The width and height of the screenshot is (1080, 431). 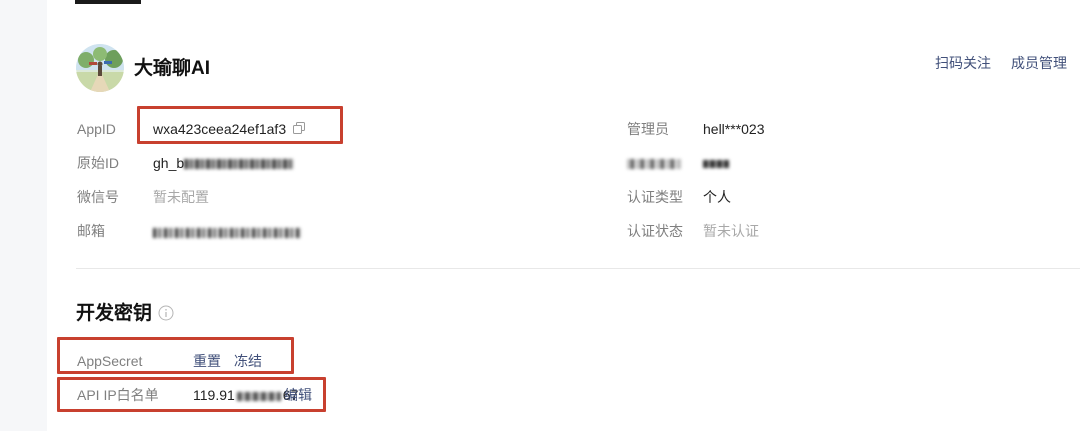 I want to click on active-tab-indicator, so click(x=108, y=2).